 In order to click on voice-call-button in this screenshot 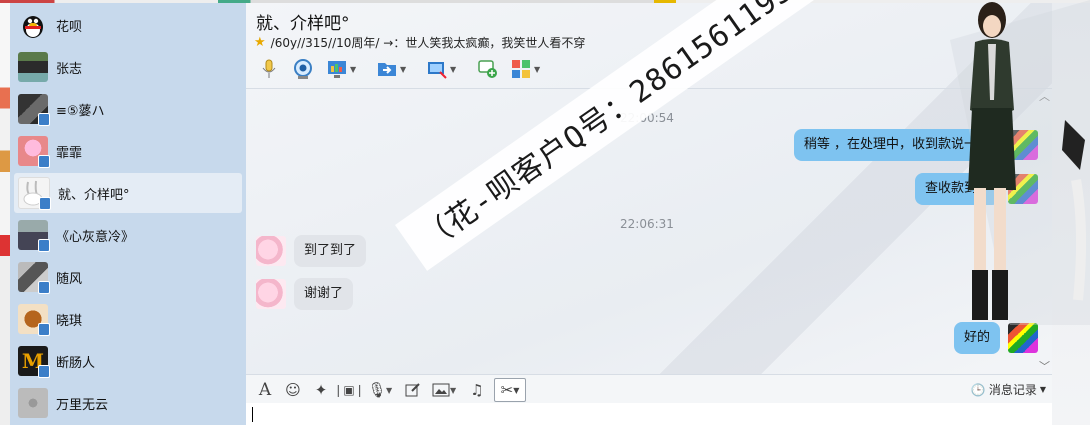, I will do `click(269, 69)`.